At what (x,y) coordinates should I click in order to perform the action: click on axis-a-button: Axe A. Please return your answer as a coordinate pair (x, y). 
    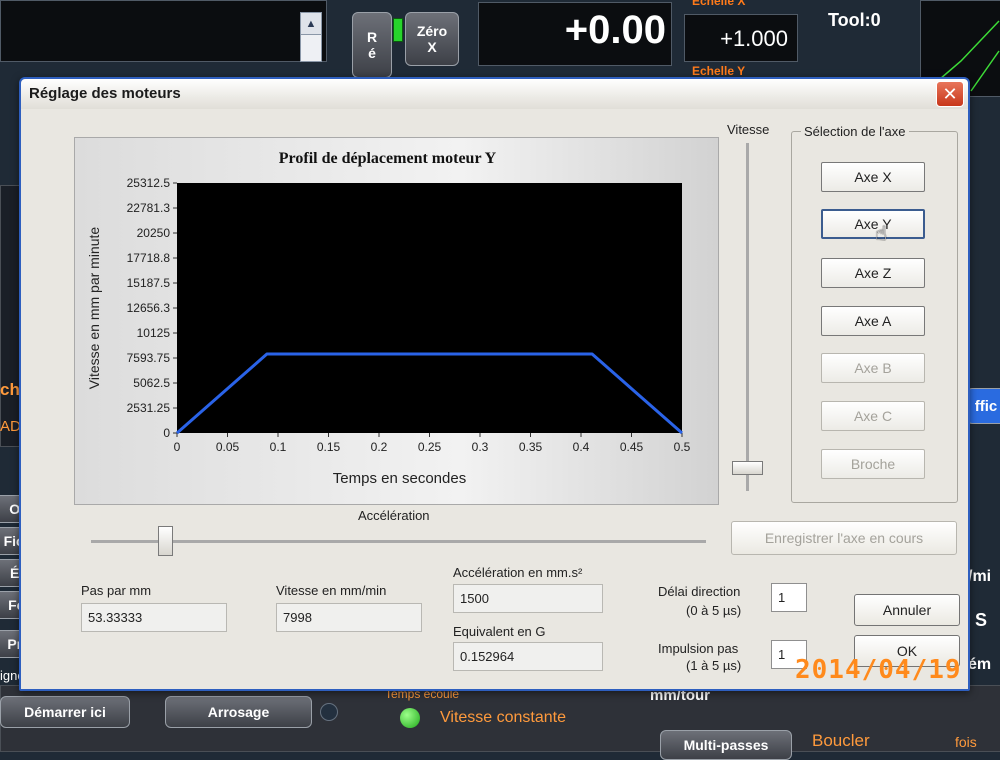
    Looking at the image, I should click on (873, 321).